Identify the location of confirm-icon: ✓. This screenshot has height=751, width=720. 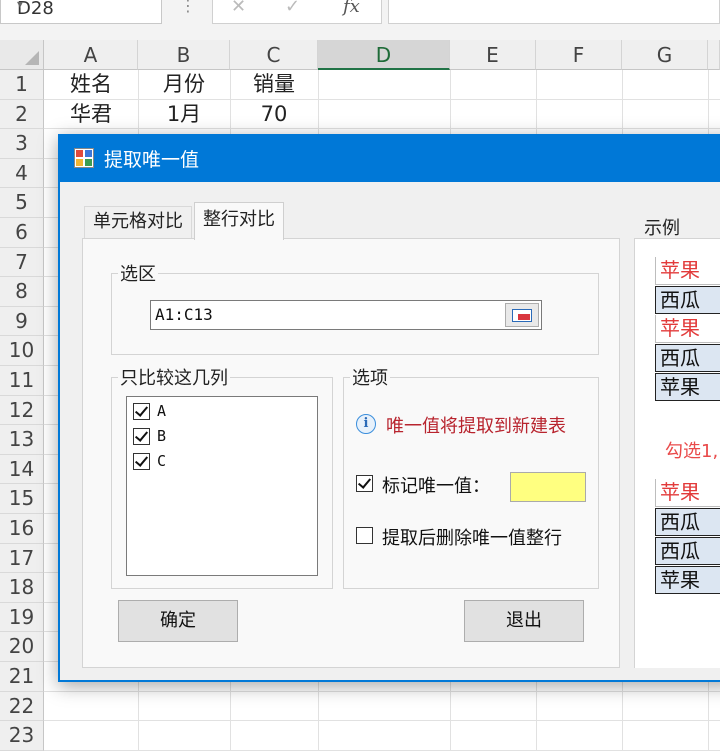
(292, 8).